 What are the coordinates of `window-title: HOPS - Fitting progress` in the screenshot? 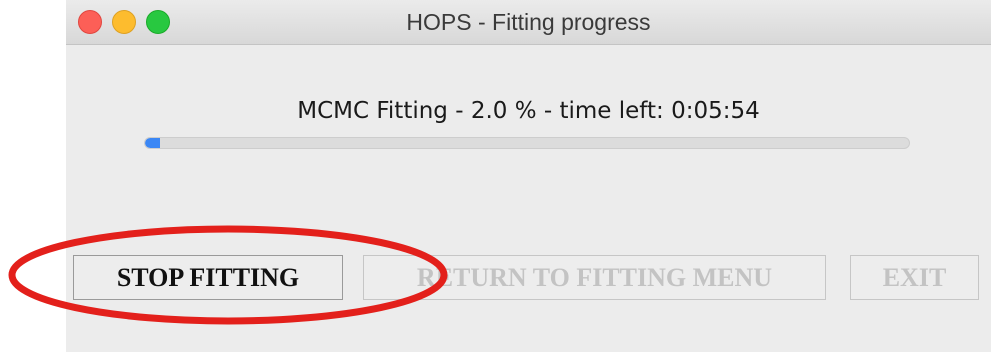 It's located at (528, 22).